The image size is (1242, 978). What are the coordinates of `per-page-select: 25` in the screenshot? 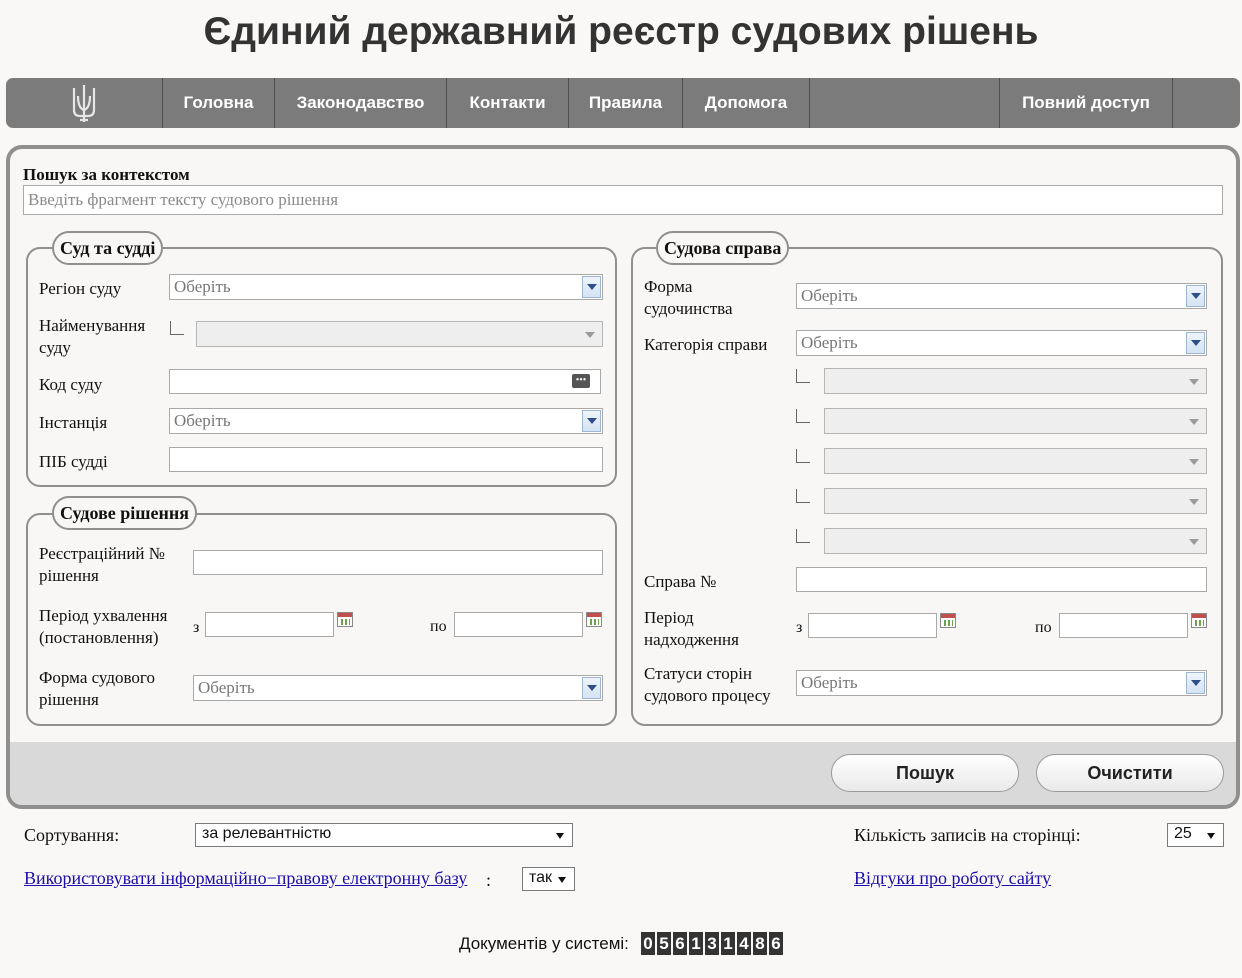 It's located at (1195, 835).